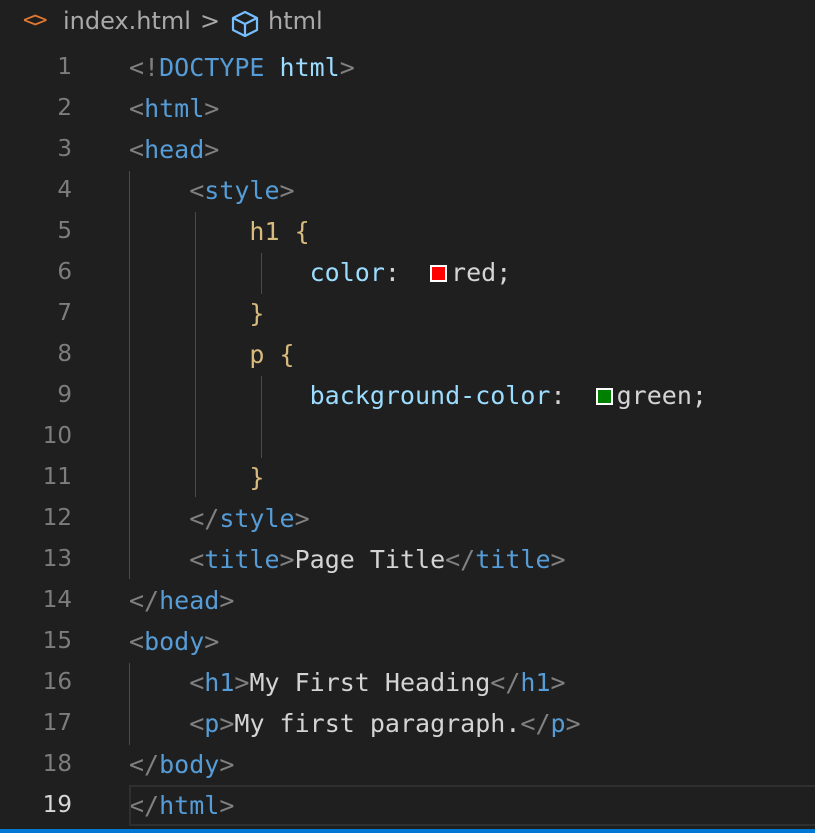 Image resolution: width=815 pixels, height=833 pixels. I want to click on code-line: 17 <p>My first paragraph.</p>, so click(407, 723).